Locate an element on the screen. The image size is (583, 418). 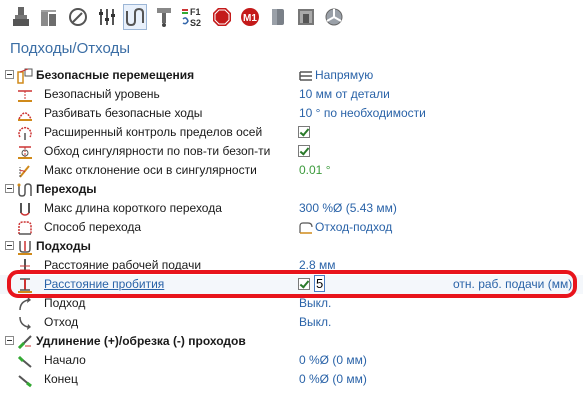
pierce-distance-checkbox is located at coordinates (304, 284).